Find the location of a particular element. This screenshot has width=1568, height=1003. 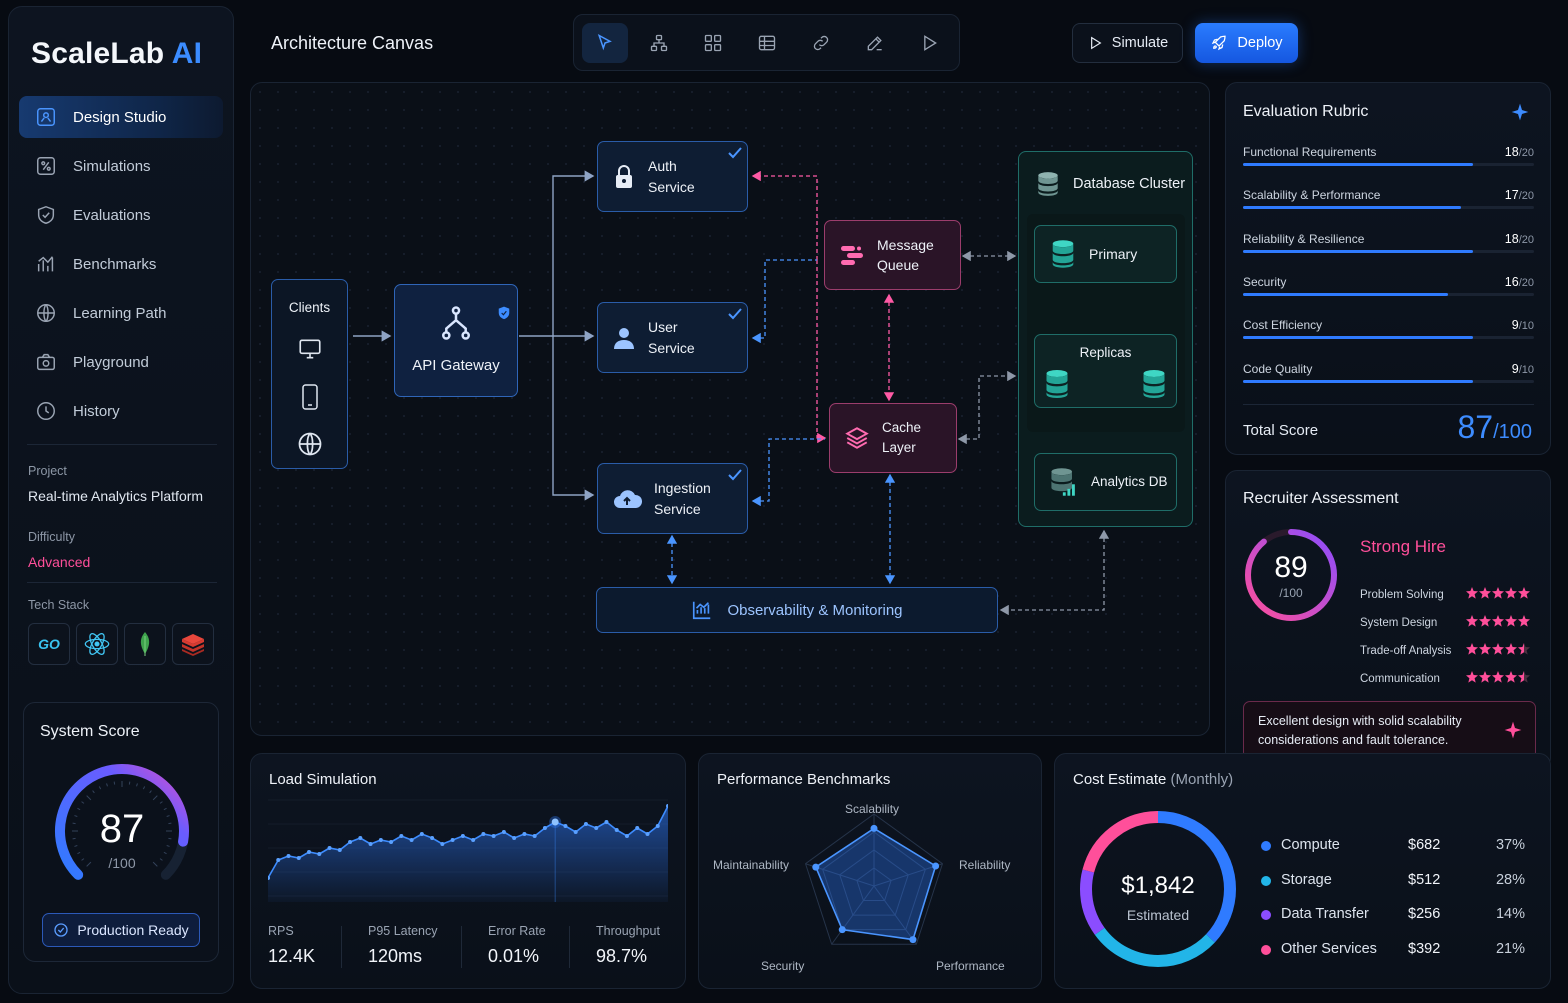

layers-icon is located at coordinates (857, 438).